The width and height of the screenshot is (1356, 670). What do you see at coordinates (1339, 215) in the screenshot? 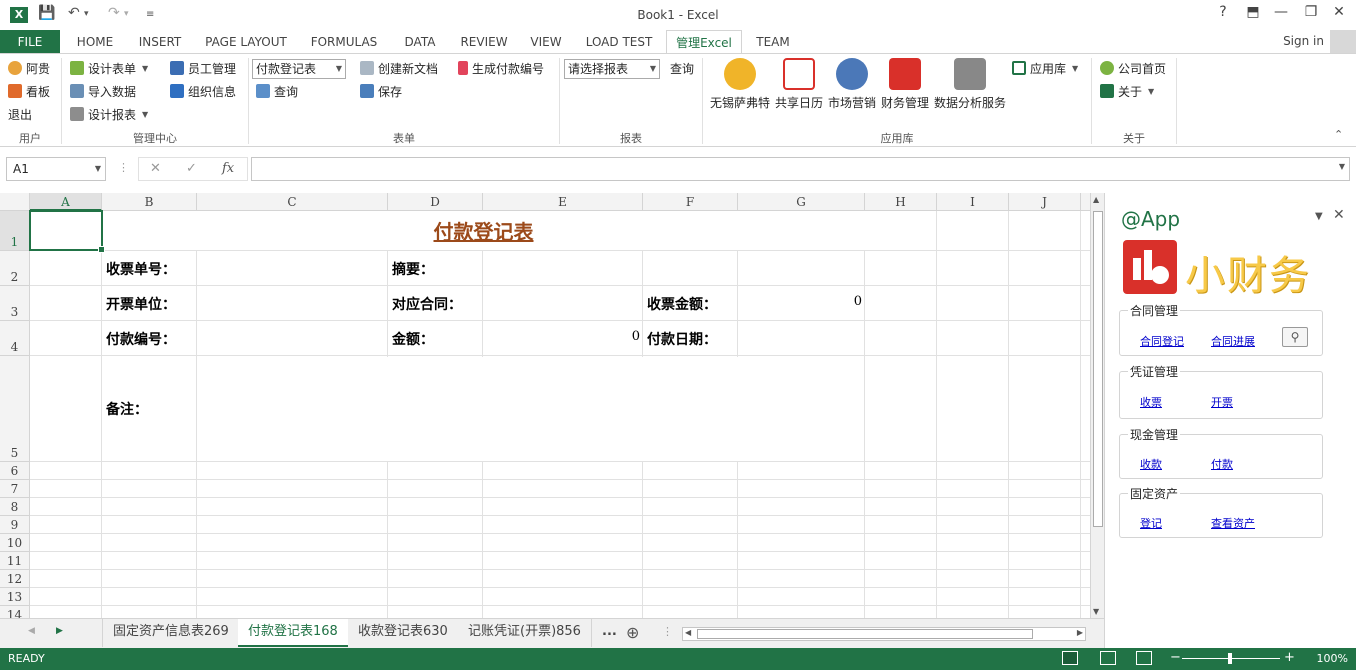
I see `pane-close-icon: ✕` at bounding box center [1339, 215].